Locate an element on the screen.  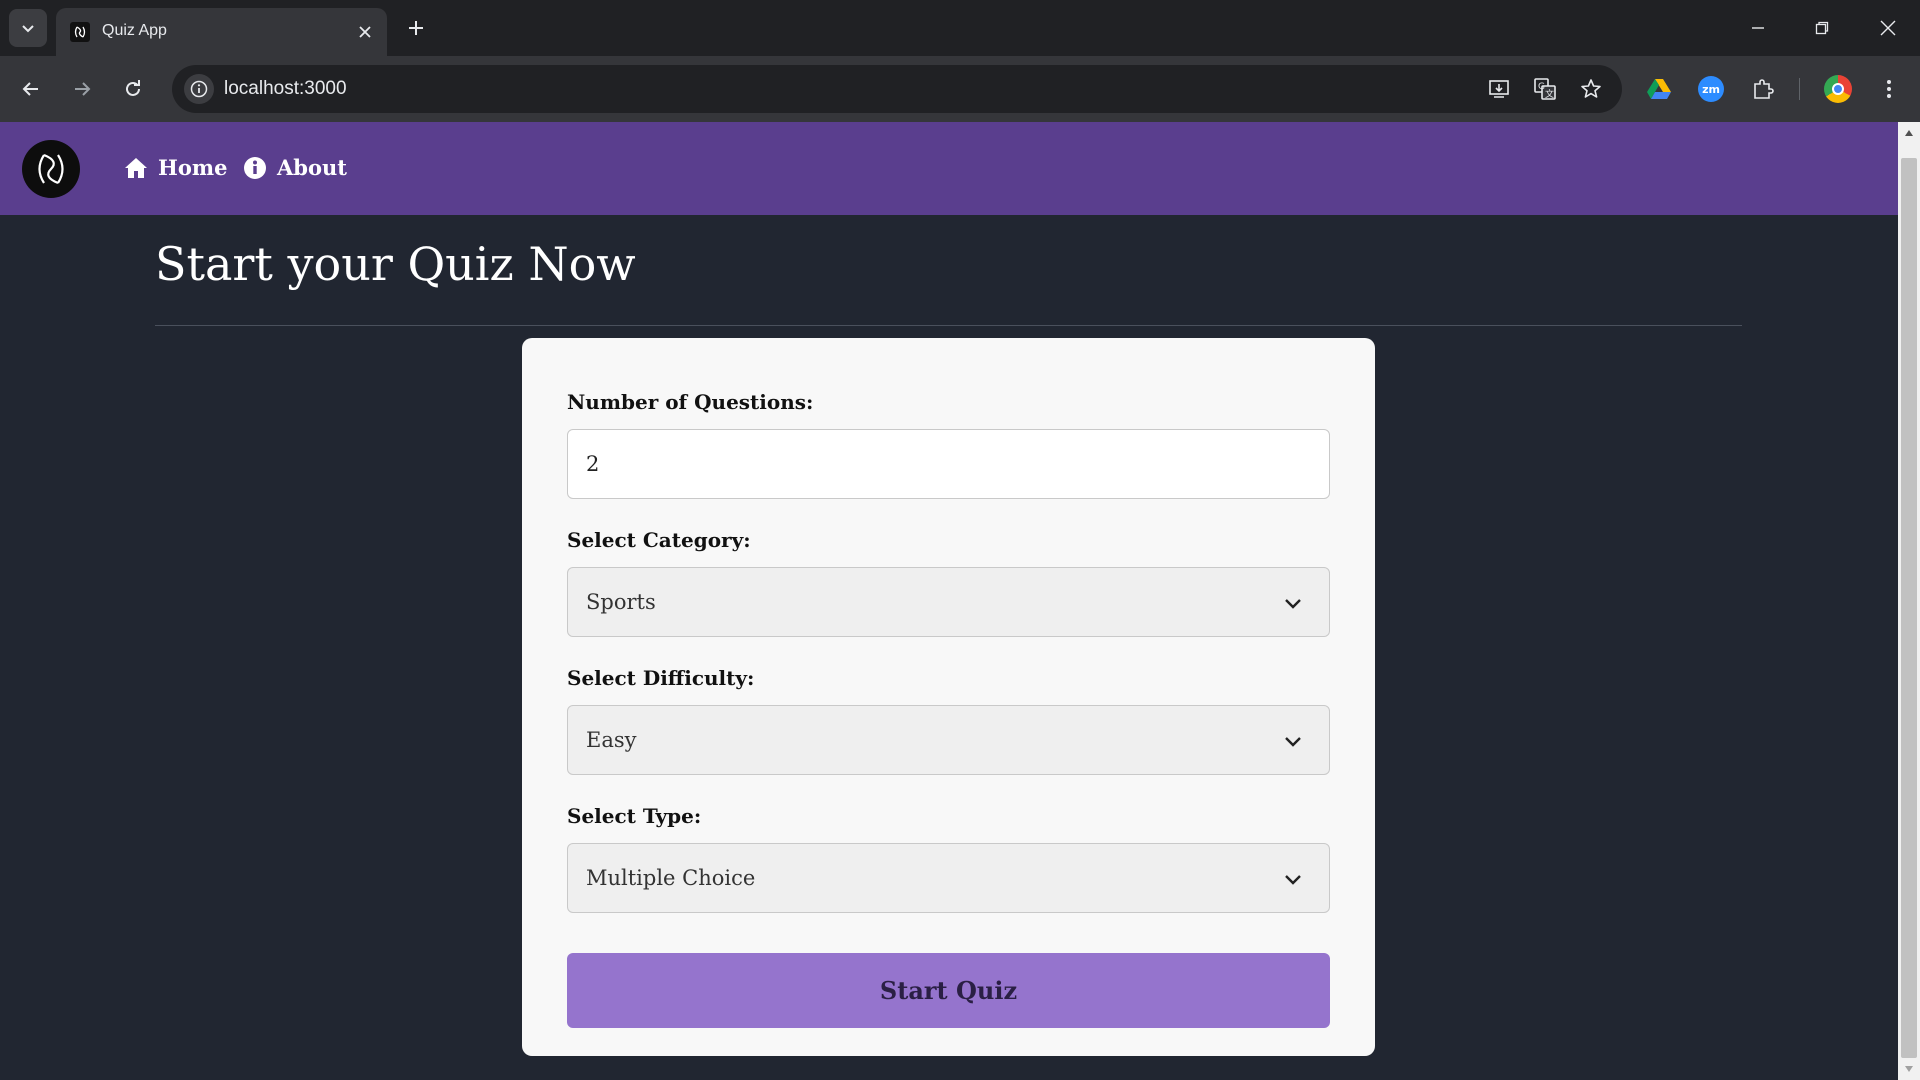
zoom-icon-label: zm is located at coordinates (1711, 89).